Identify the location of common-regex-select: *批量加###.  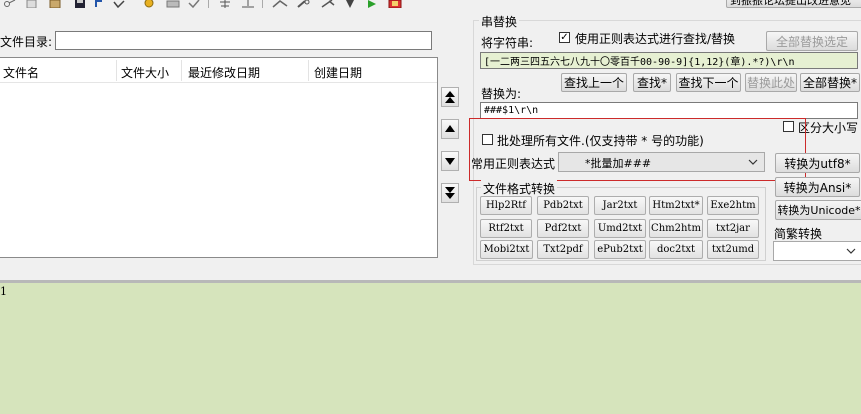
(661, 162).